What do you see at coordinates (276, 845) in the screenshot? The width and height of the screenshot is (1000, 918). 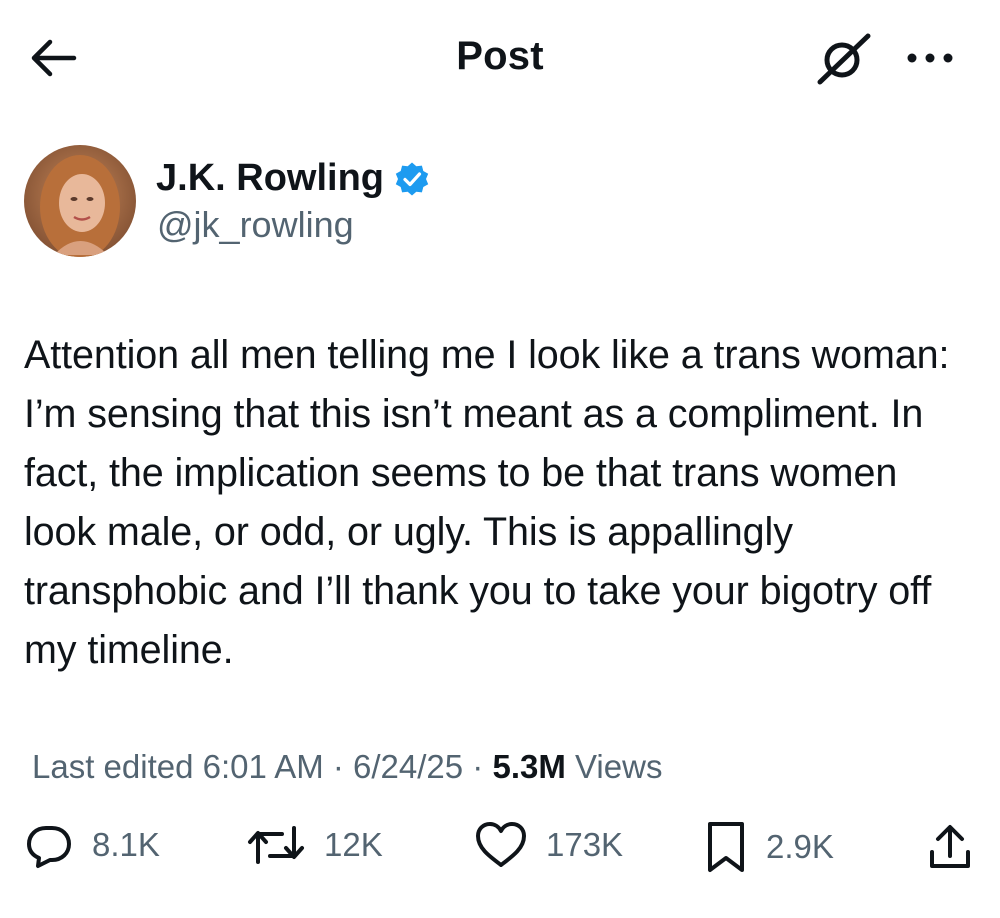 I see `repost-icon` at bounding box center [276, 845].